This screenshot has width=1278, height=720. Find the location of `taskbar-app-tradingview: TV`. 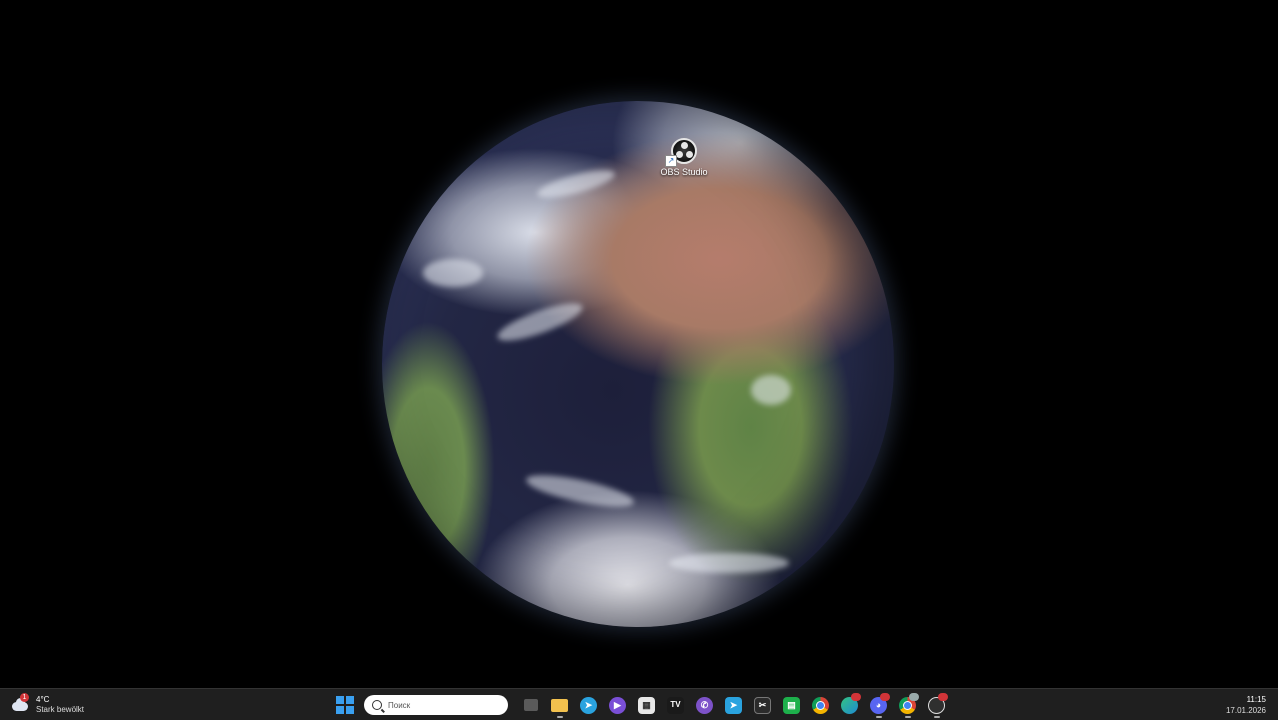

taskbar-app-tradingview: TV is located at coordinates (675, 705).